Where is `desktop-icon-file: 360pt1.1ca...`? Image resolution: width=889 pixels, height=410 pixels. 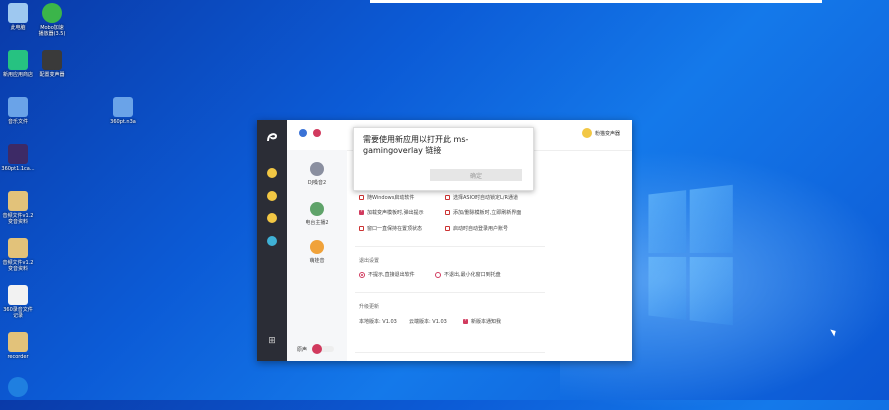 desktop-icon-file: 360pt1.1ca... is located at coordinates (18, 158).